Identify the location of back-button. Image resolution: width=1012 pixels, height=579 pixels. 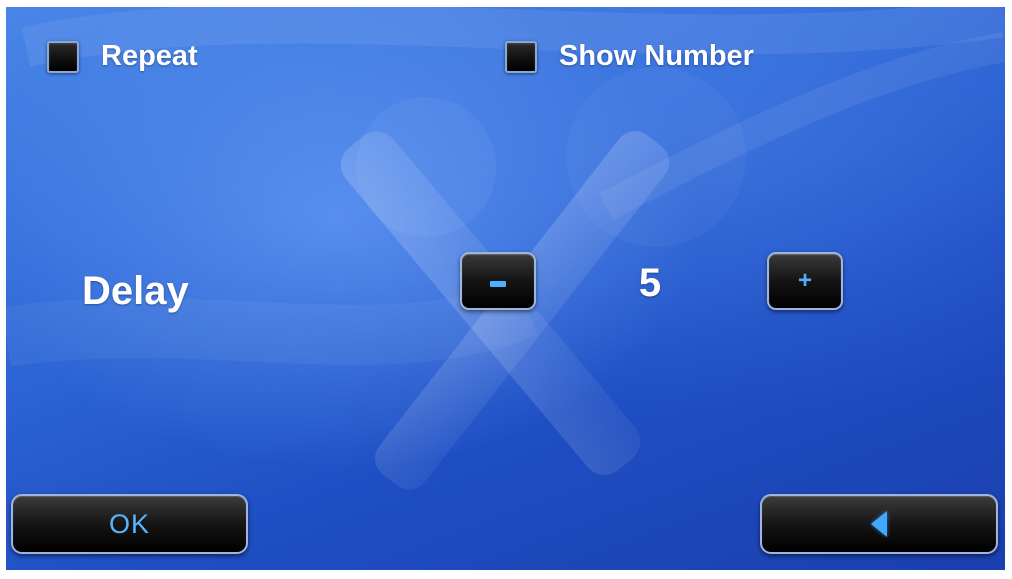
(879, 524).